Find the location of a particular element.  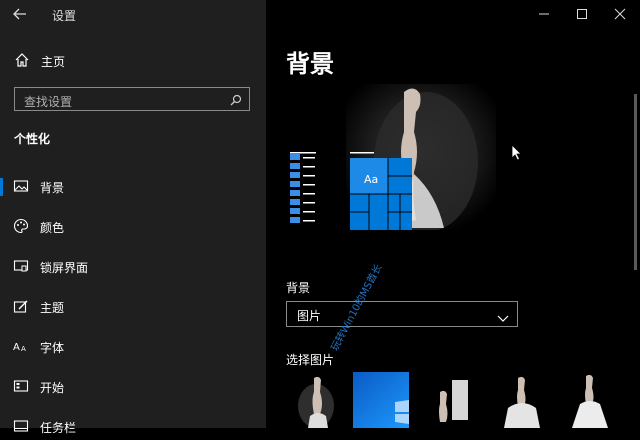

search-icon is located at coordinates (236, 99).